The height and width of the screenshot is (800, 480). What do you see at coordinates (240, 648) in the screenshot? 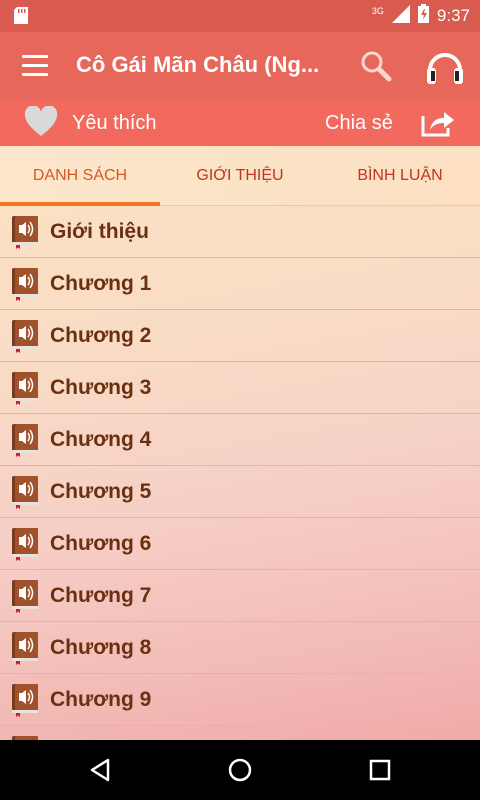
I see `list-item: Chương 8` at bounding box center [240, 648].